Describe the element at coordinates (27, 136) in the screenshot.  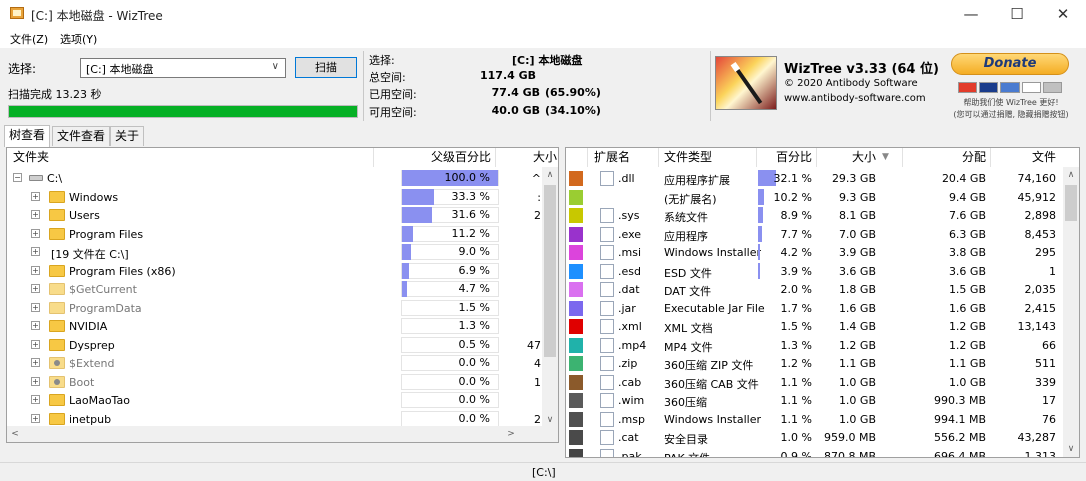
I see `tab-tree-view: 树查看` at that location.